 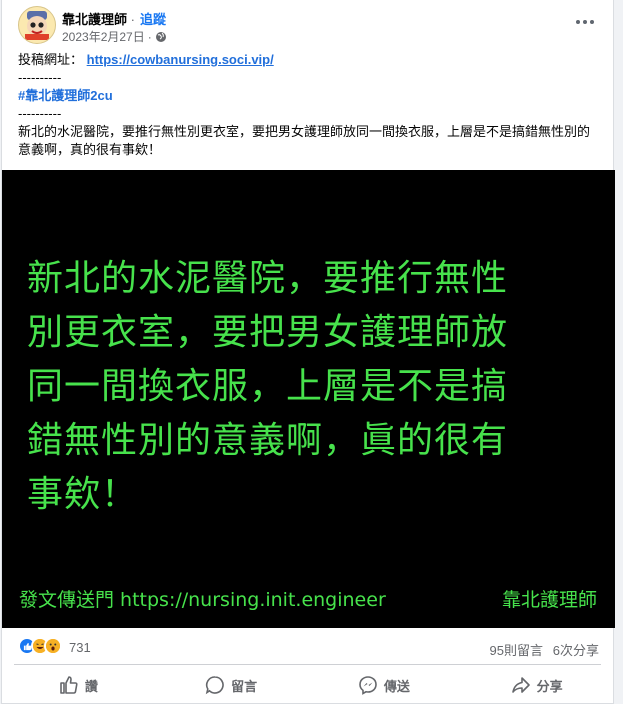 I want to click on share-arrow-icon, so click(x=520, y=685).